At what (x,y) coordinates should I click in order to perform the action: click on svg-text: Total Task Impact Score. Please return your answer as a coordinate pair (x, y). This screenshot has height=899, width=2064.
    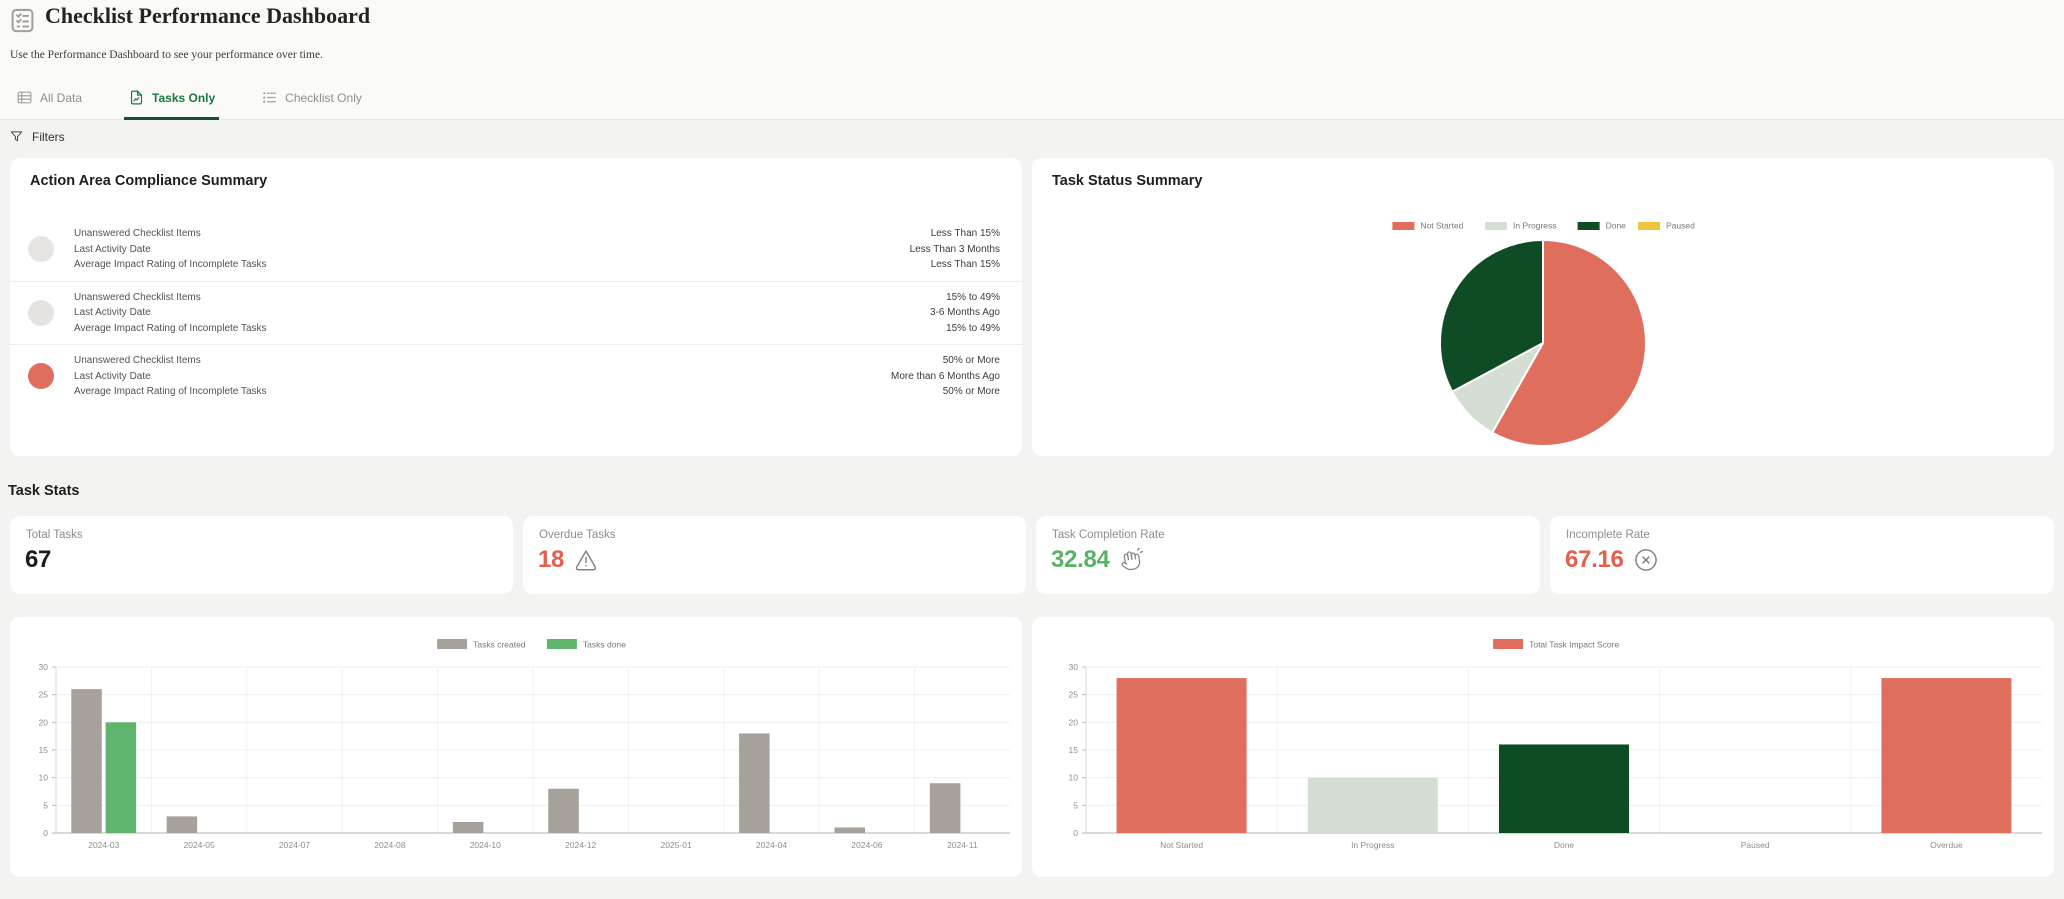
    Looking at the image, I should click on (1574, 645).